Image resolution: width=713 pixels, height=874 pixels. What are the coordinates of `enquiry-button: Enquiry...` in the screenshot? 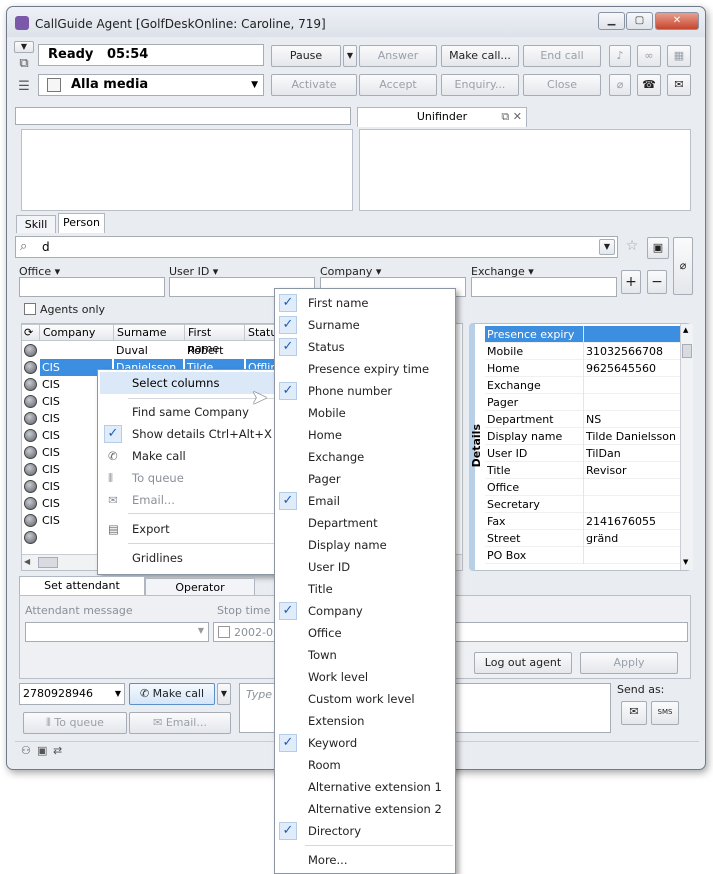 It's located at (480, 85).